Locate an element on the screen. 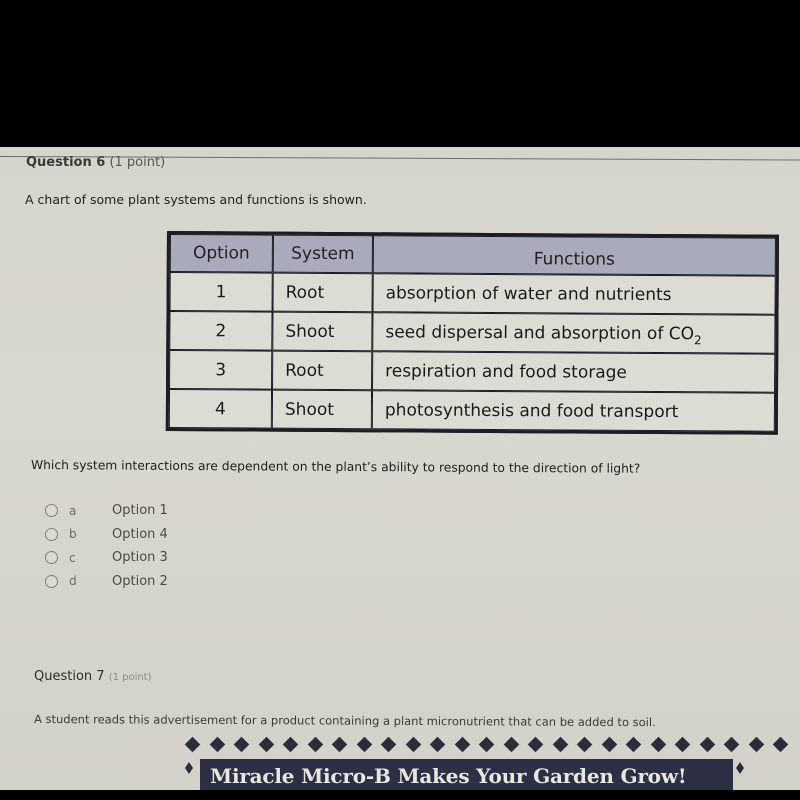 This screenshot has width=800, height=800. radio-button-b is located at coordinates (51, 534).